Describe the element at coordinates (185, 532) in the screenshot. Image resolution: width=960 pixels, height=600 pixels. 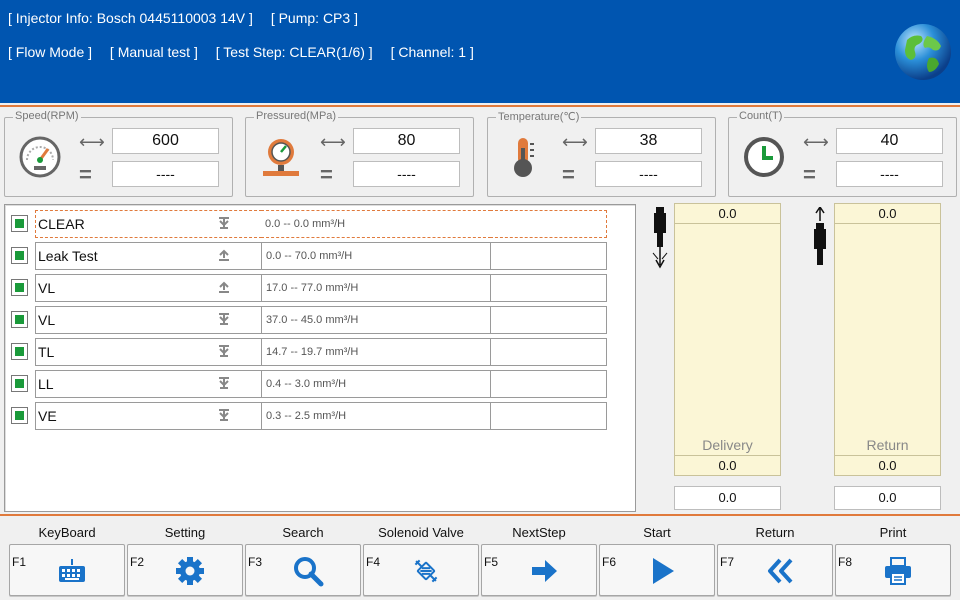
I see `setting-title: Setting` at that location.